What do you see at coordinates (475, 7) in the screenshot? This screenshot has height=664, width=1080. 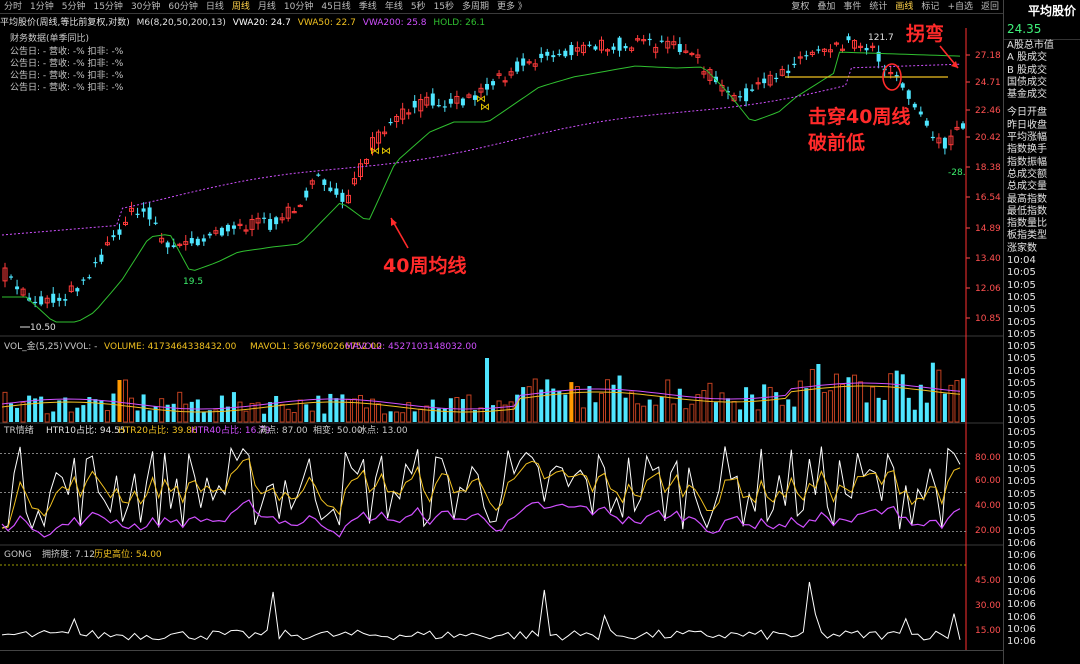 I see `timeframe-tab: 多周期` at bounding box center [475, 7].